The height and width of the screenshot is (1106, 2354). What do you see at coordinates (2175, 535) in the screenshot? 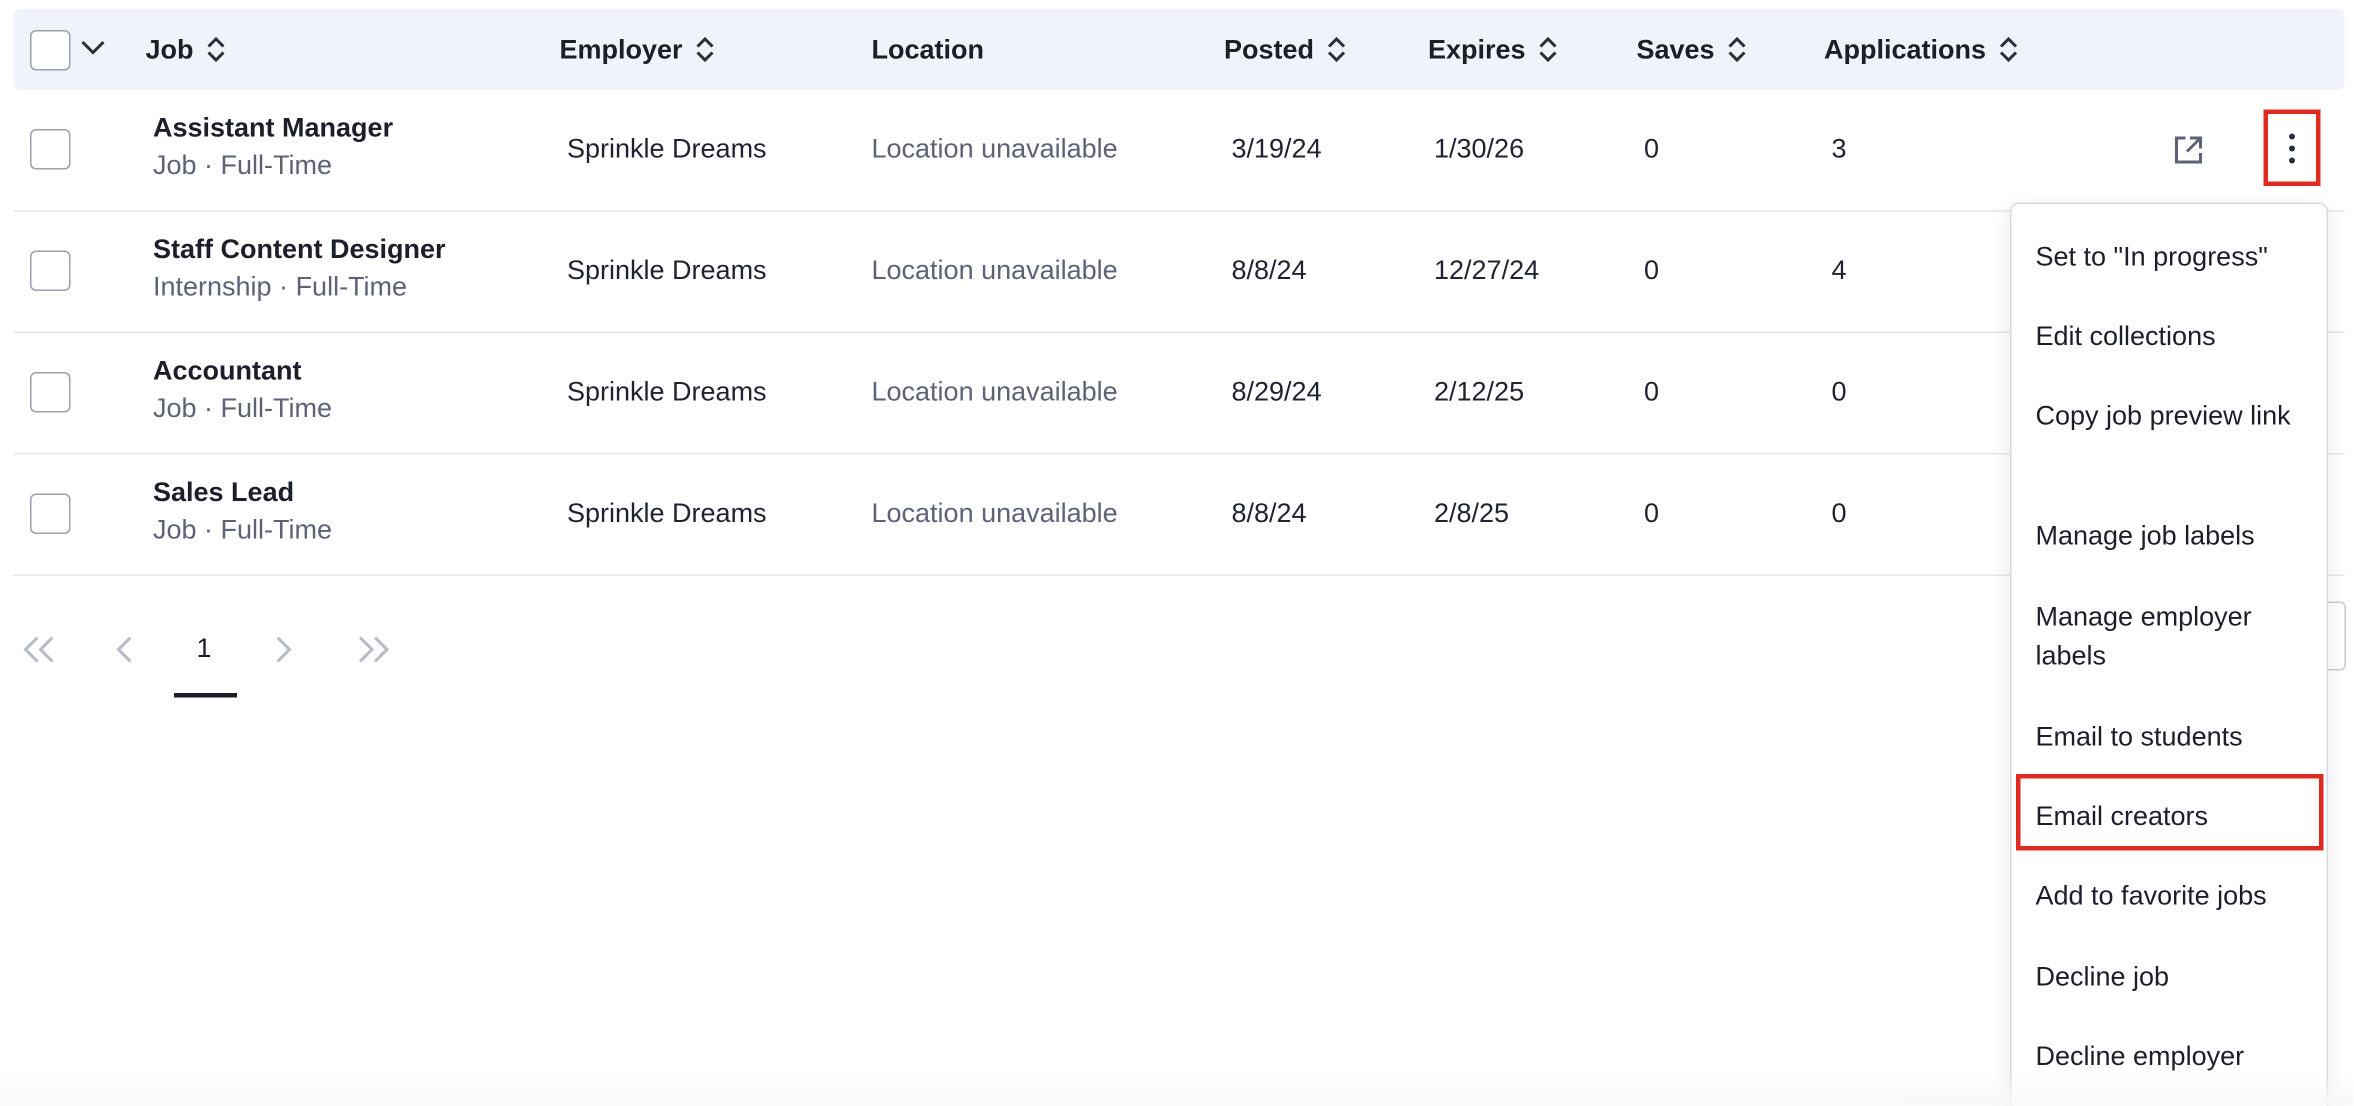
I see `menu-item-manage-job-labels: Manage job labels` at bounding box center [2175, 535].